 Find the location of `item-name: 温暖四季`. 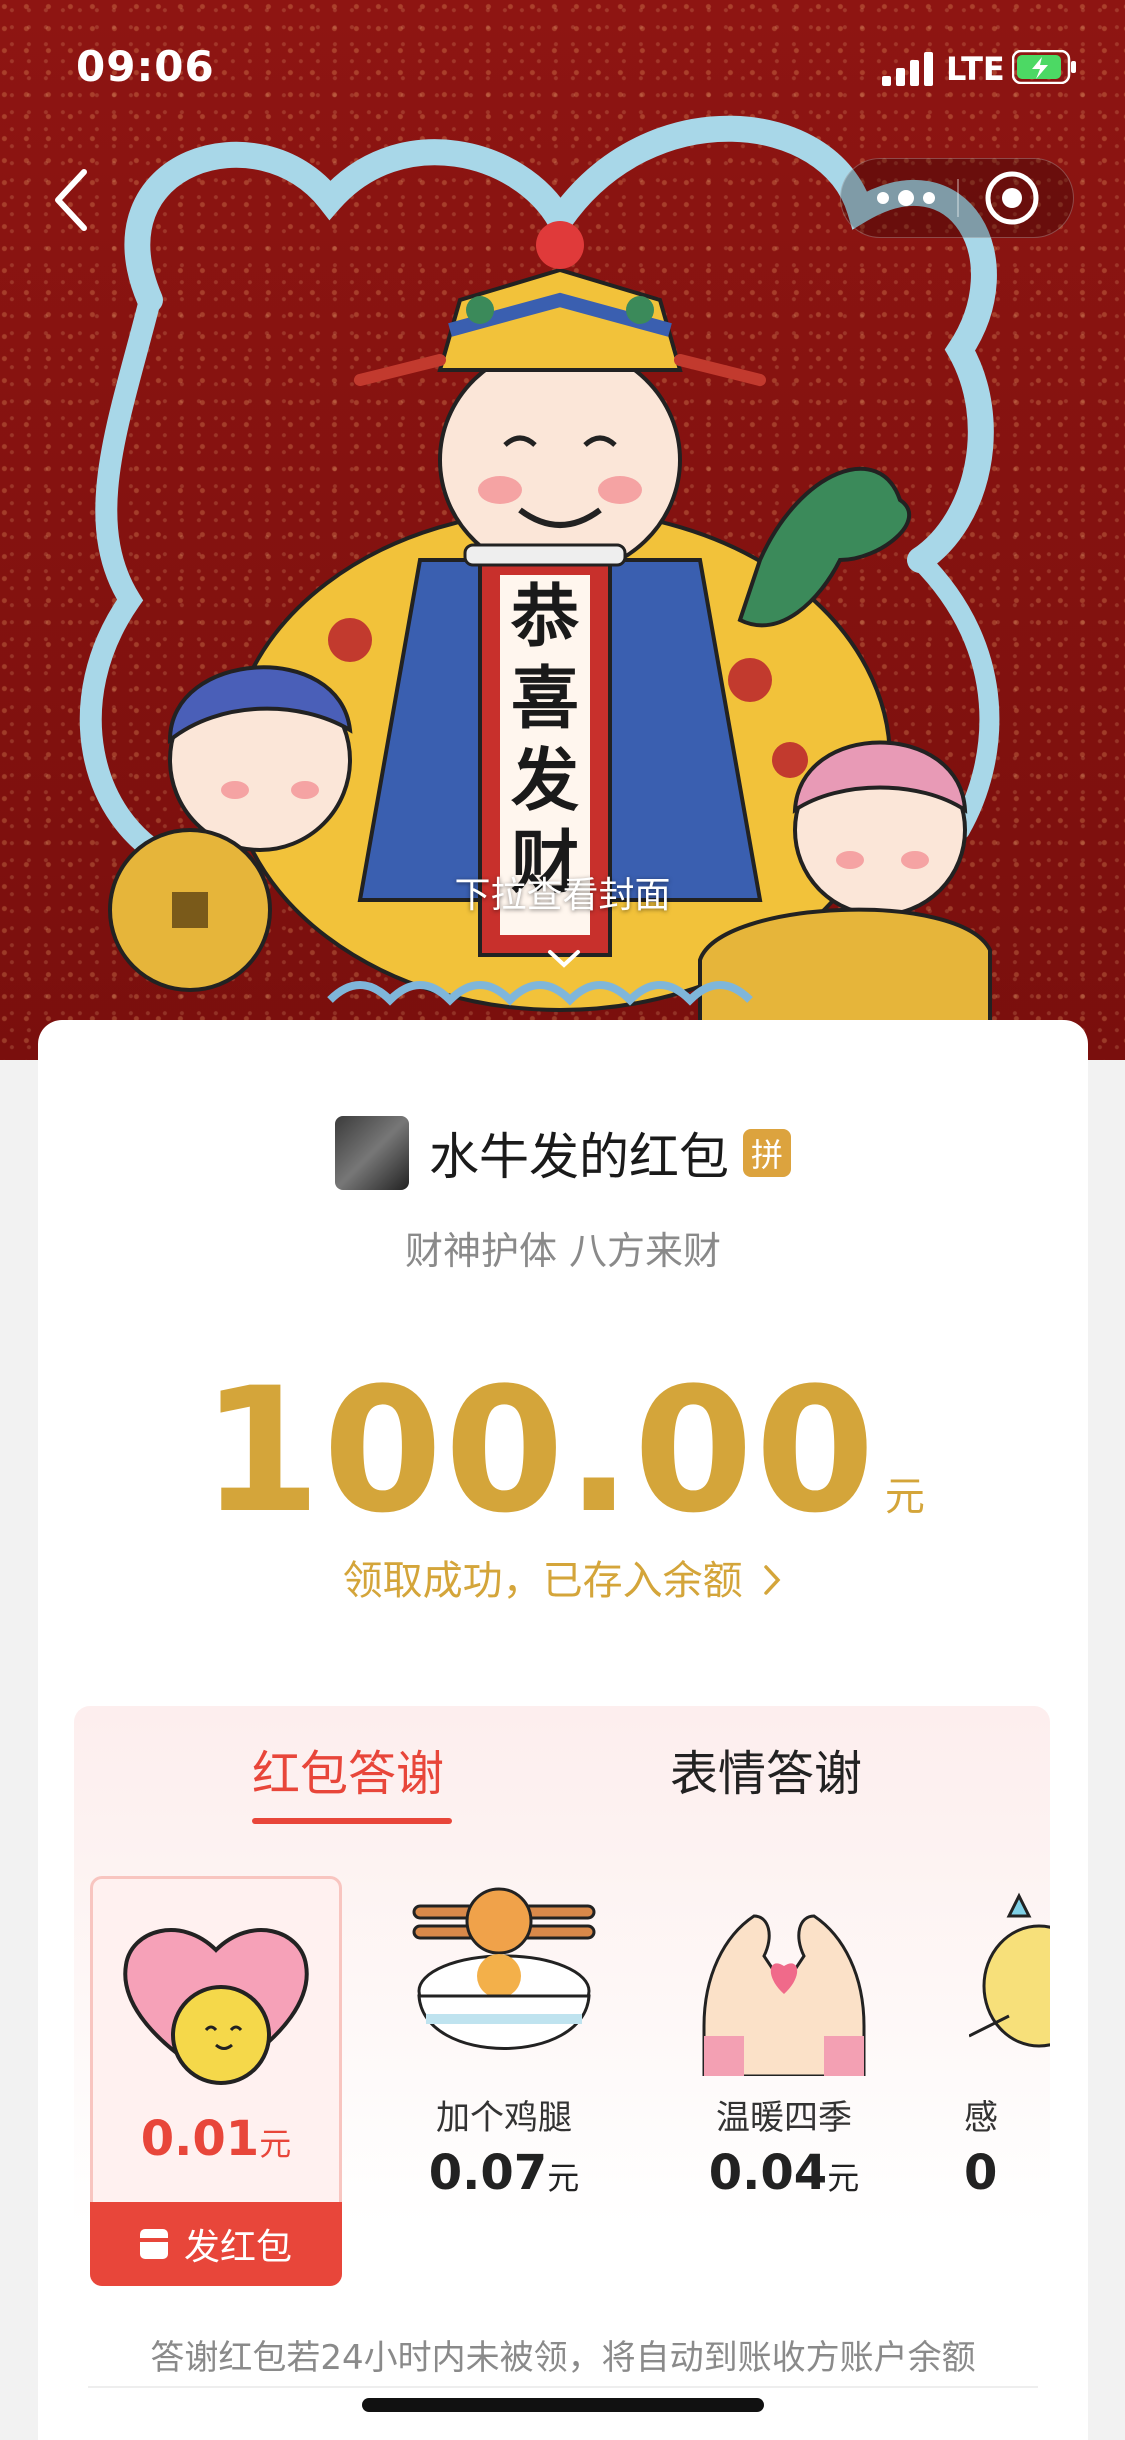

item-name: 温暖四季 is located at coordinates (784, 2118).